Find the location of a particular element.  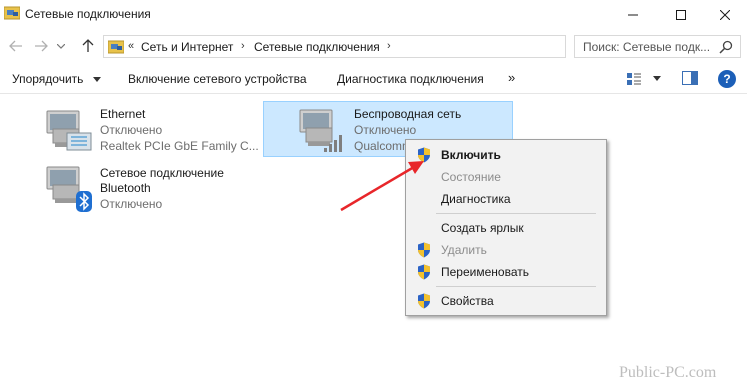

minimize-button is located at coordinates (633, 15).